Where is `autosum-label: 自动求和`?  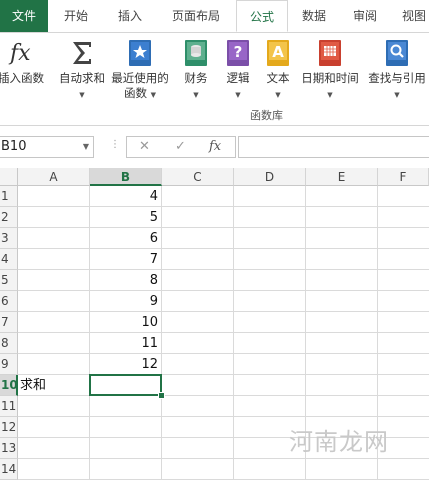
autosum-label: 自动求和 is located at coordinates (82, 78).